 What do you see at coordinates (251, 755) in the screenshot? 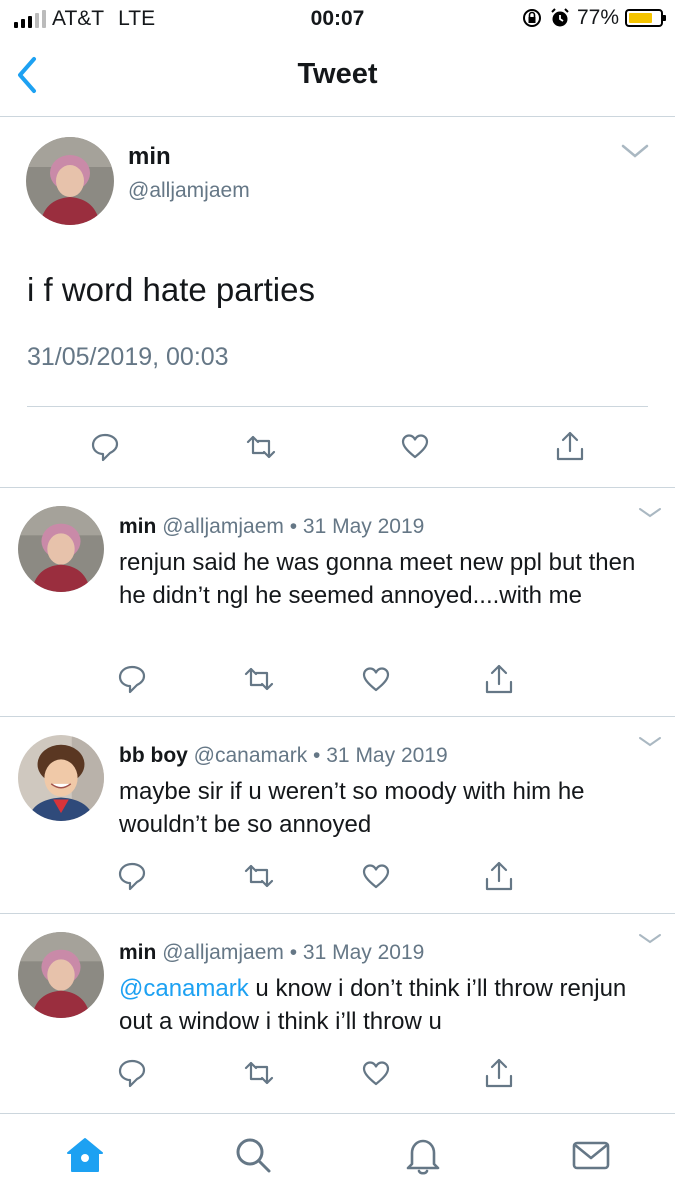
I see `author-handle: @canamark` at bounding box center [251, 755].